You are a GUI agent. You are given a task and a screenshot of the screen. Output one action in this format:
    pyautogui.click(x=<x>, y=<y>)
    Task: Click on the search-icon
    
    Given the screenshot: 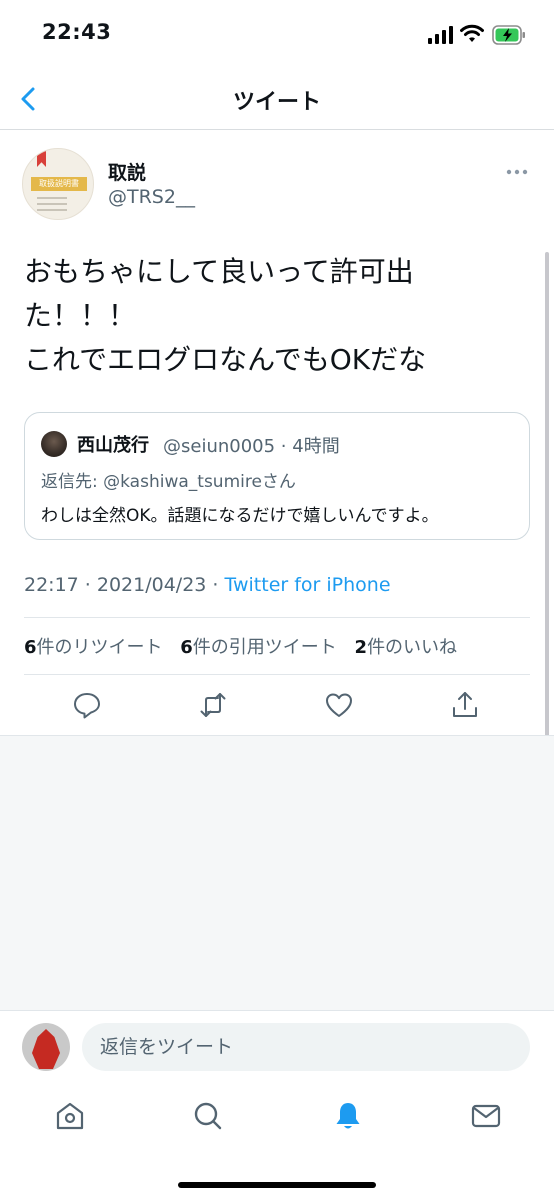 What is the action you would take?
    pyautogui.click(x=208, y=1116)
    